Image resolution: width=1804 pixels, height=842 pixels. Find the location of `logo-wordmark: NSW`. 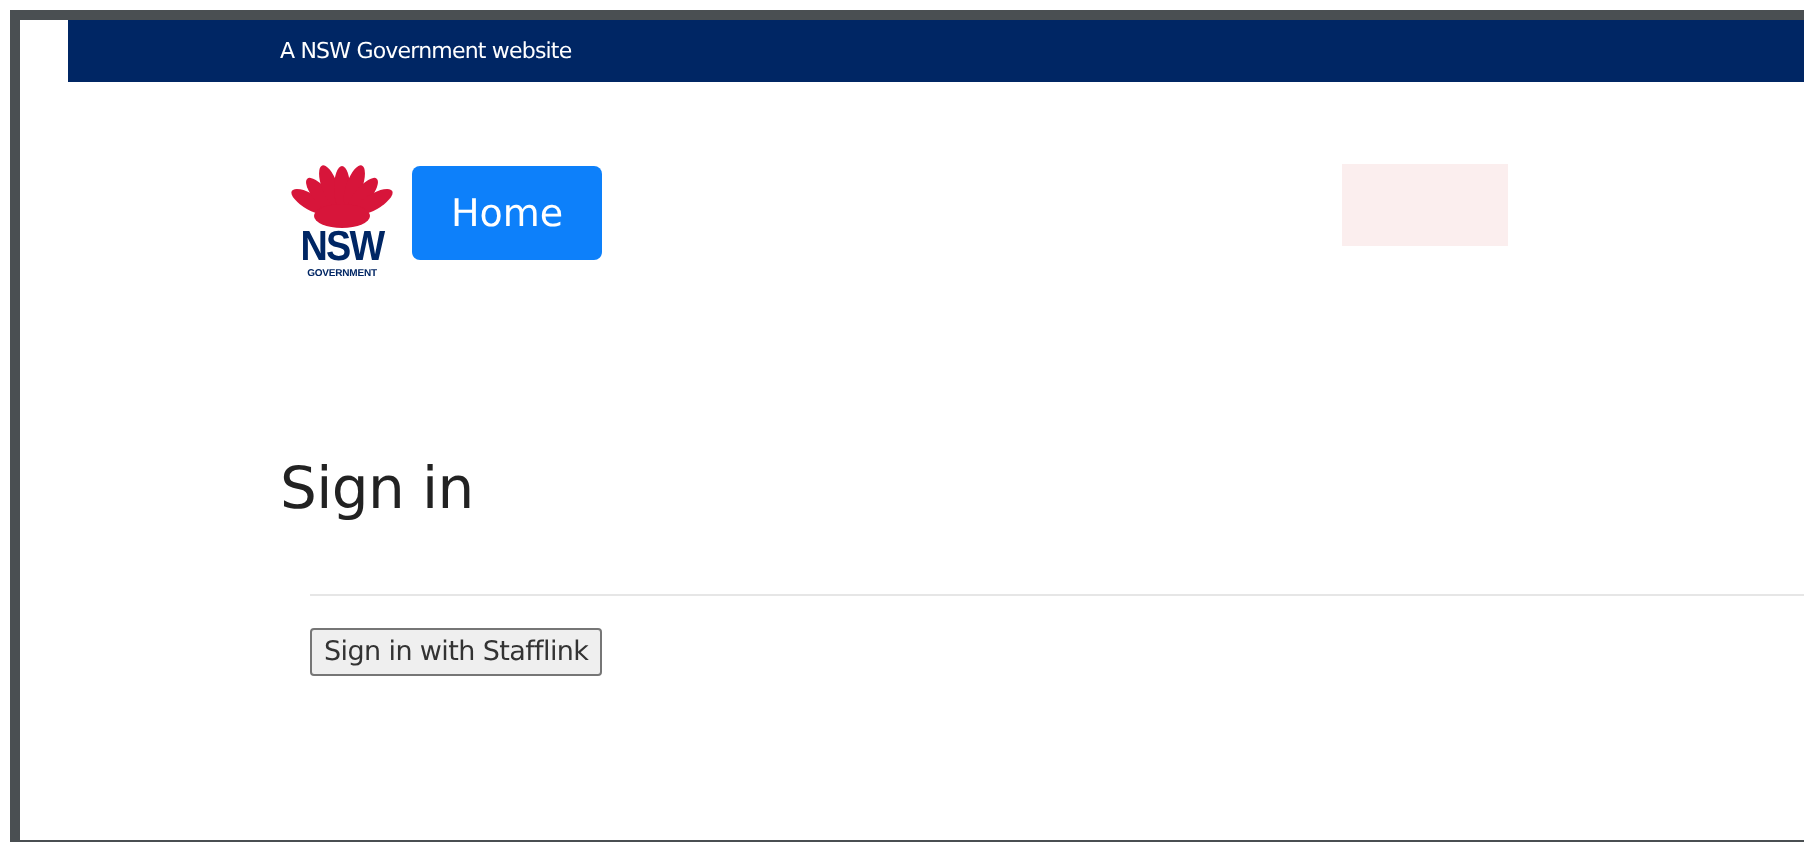

logo-wordmark: NSW is located at coordinates (342, 248).